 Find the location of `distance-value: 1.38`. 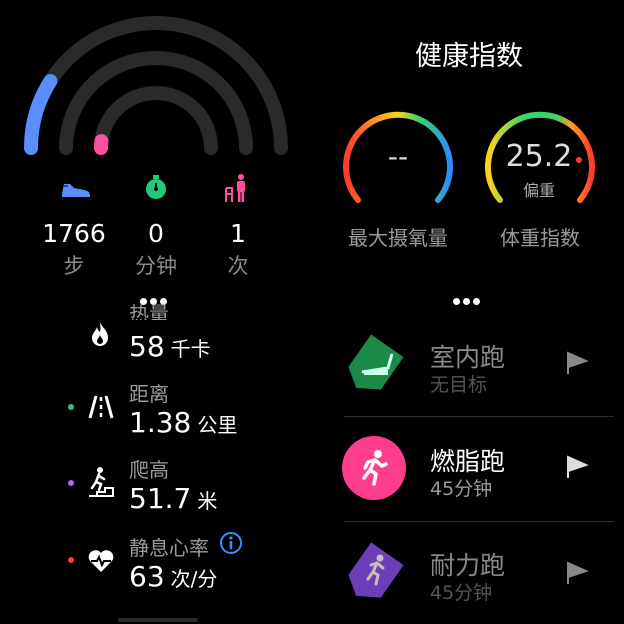

distance-value: 1.38 is located at coordinates (160, 422).